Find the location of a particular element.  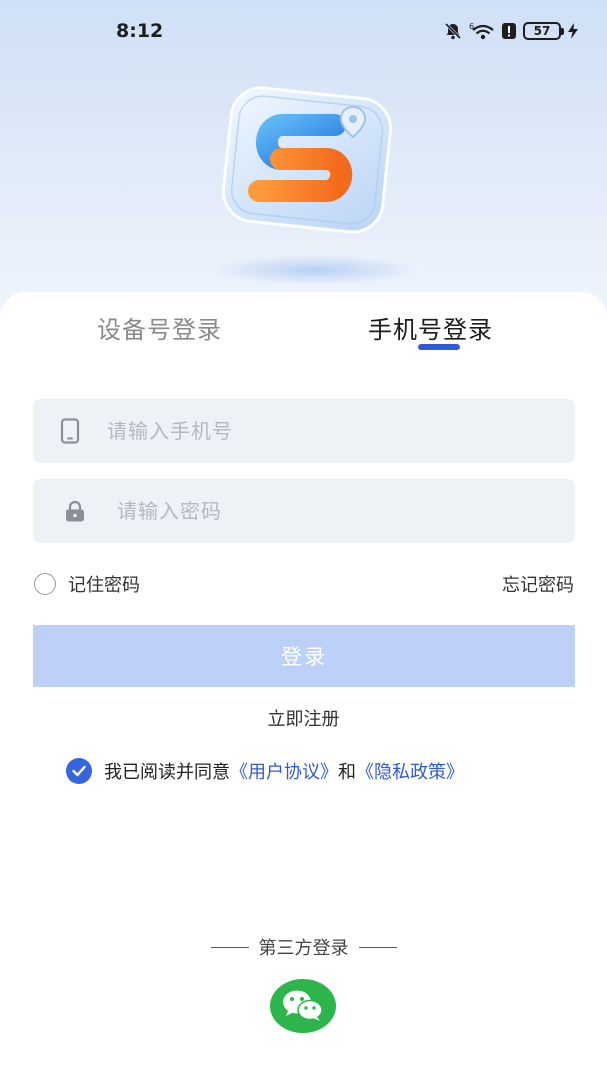

remember-password-label: 记住密码 is located at coordinates (104, 585).